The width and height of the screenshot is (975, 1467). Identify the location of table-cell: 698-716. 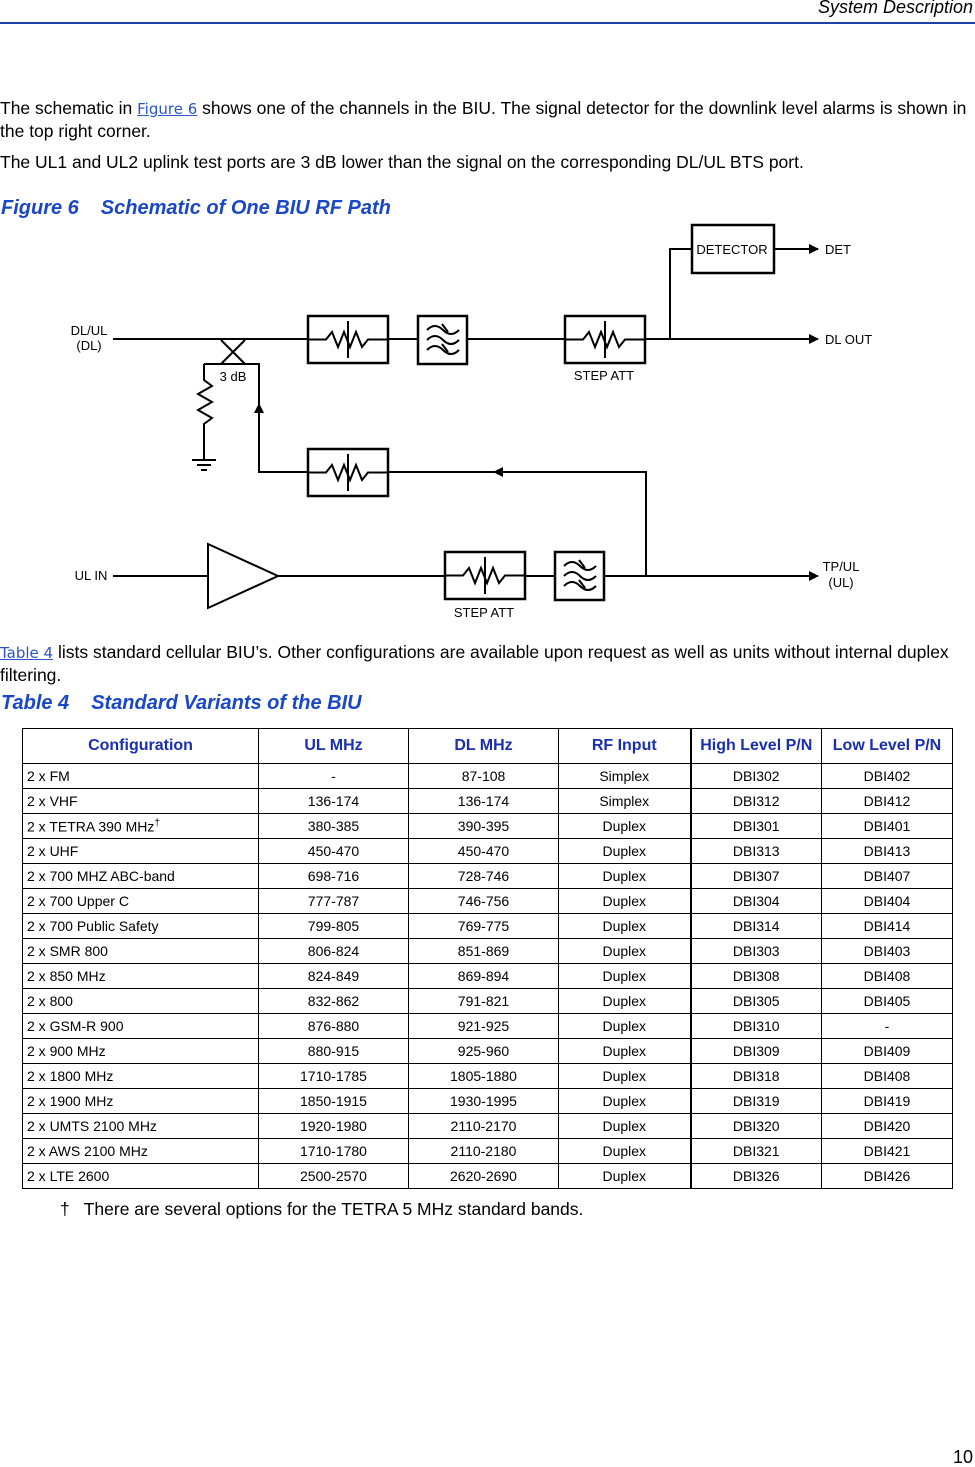
(333, 876).